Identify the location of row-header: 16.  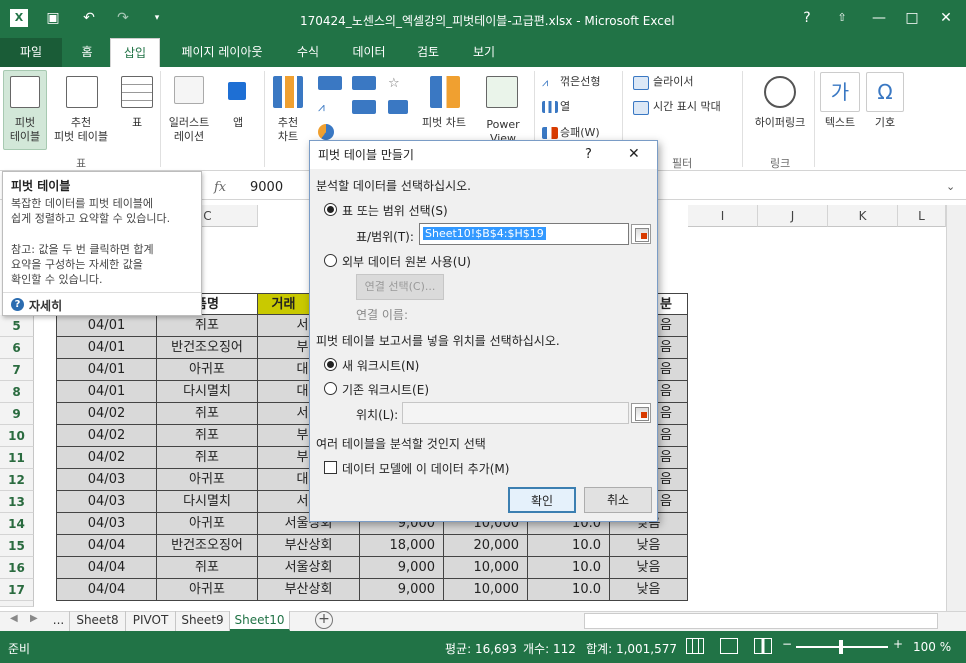
(17, 568).